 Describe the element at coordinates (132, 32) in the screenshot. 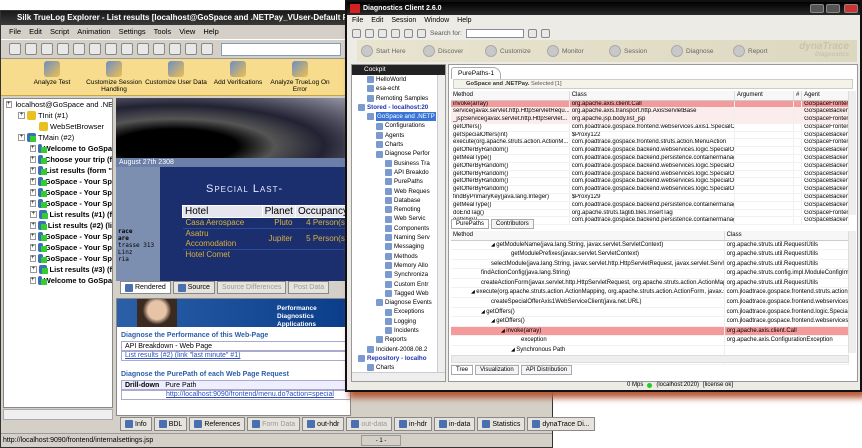

I see `menu-settings: Settings` at that location.